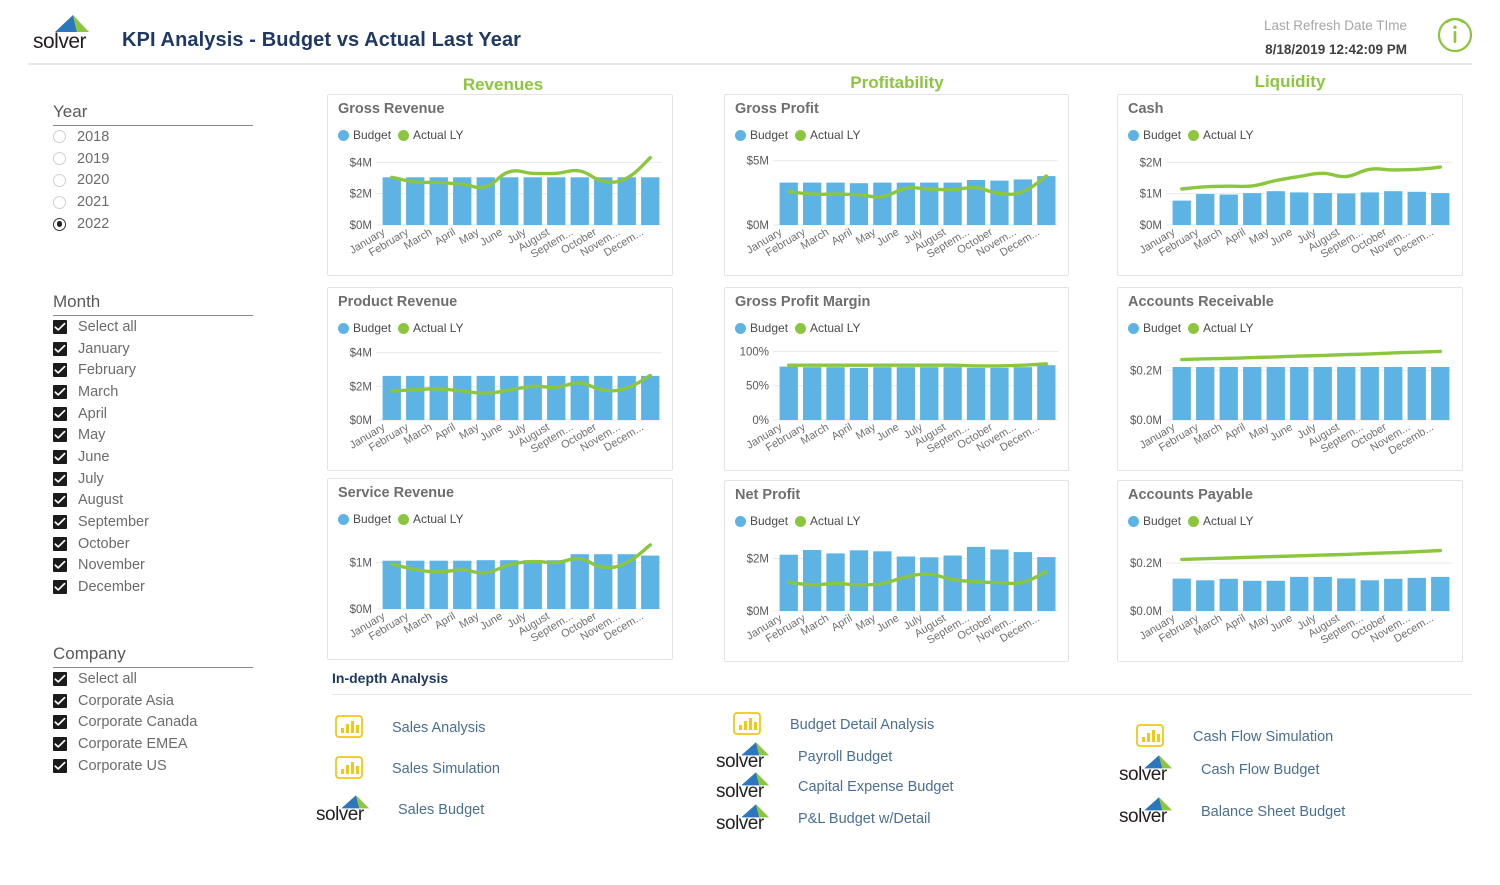 The image size is (1500, 885). What do you see at coordinates (400, 810) in the screenshot?
I see `indepth-link-sales-budget: solver Sales Budget` at bounding box center [400, 810].